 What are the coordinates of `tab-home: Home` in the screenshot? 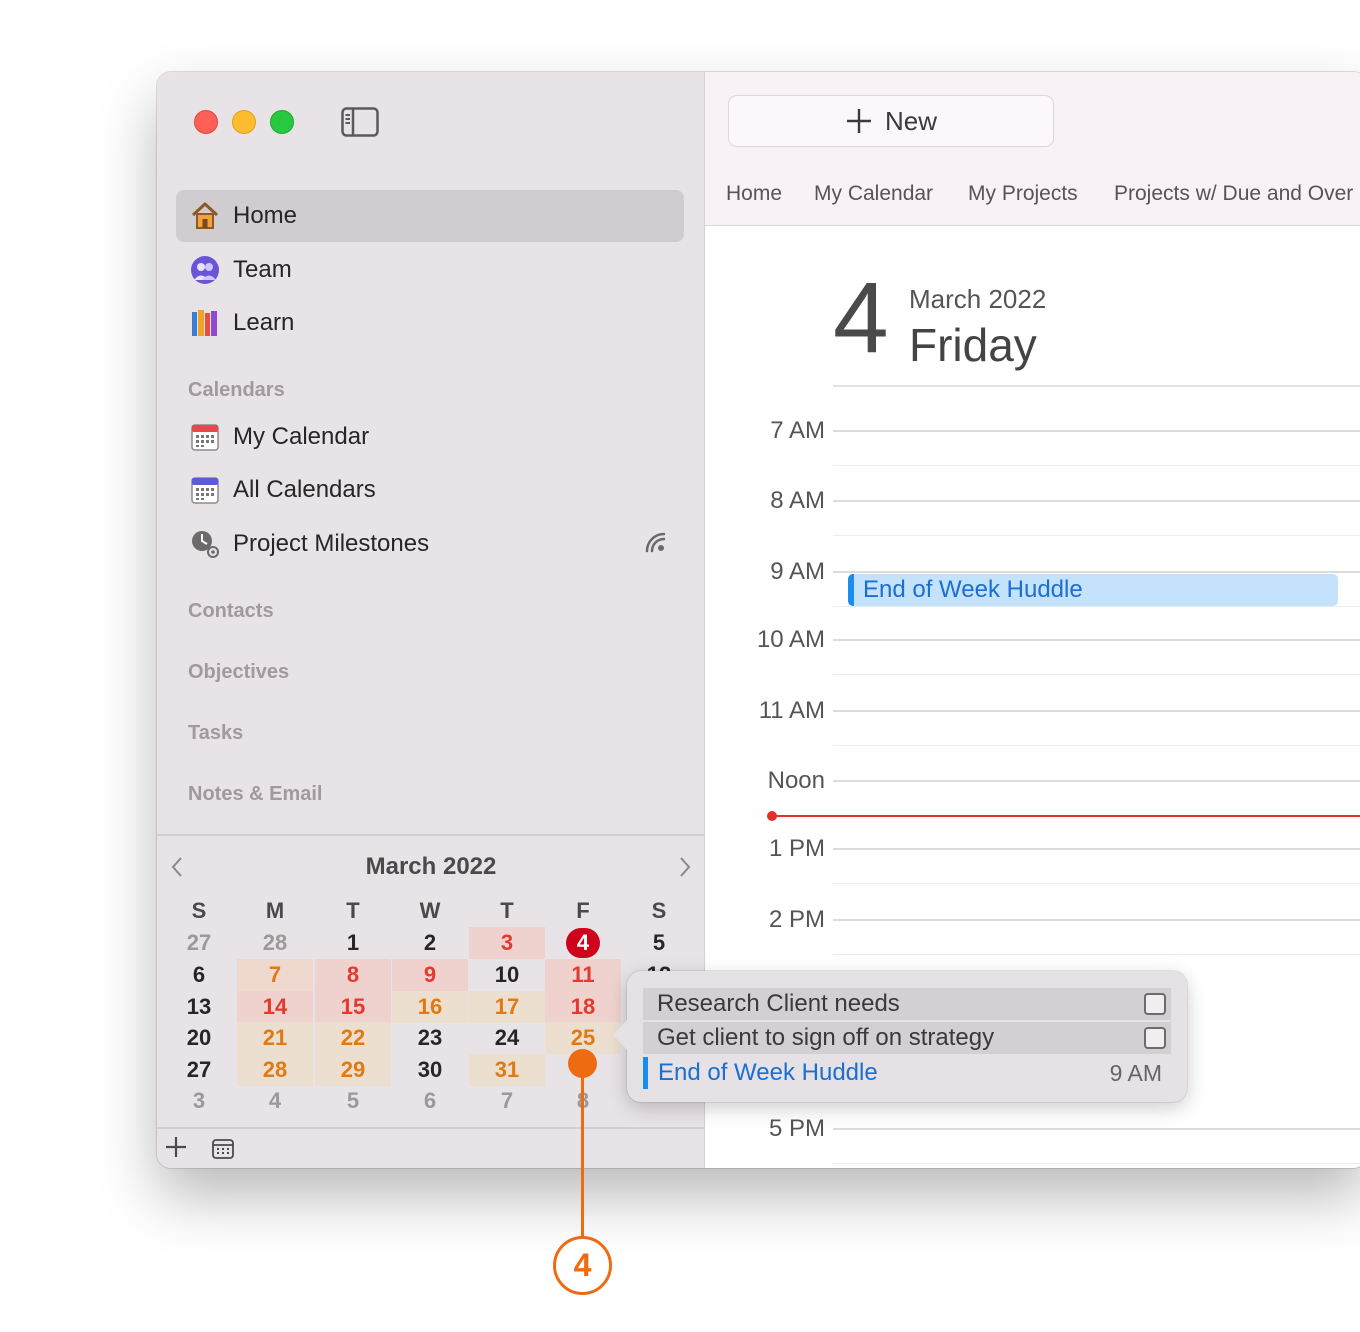 It's located at (754, 194).